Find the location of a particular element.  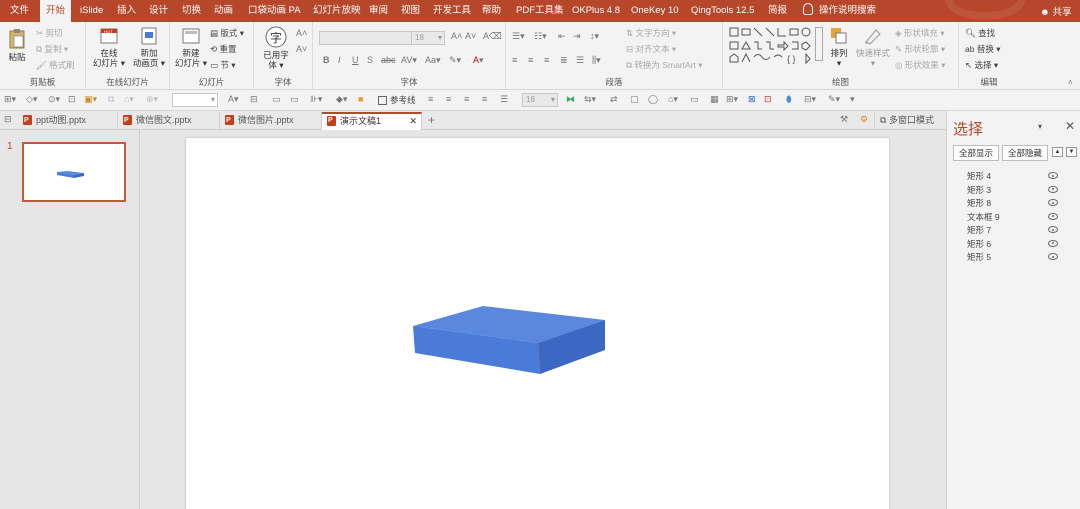

line-spacing-icon: ↕▾ is located at coordinates (594, 36).